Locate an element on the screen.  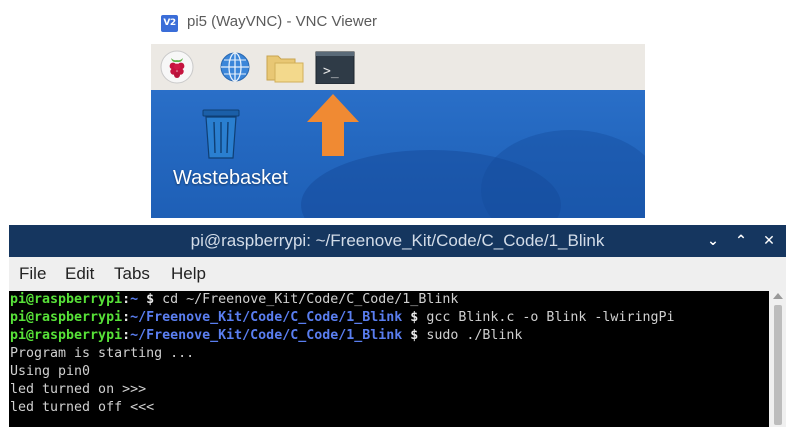
vnc-logo-icon: V2 is located at coordinates (169, 23).